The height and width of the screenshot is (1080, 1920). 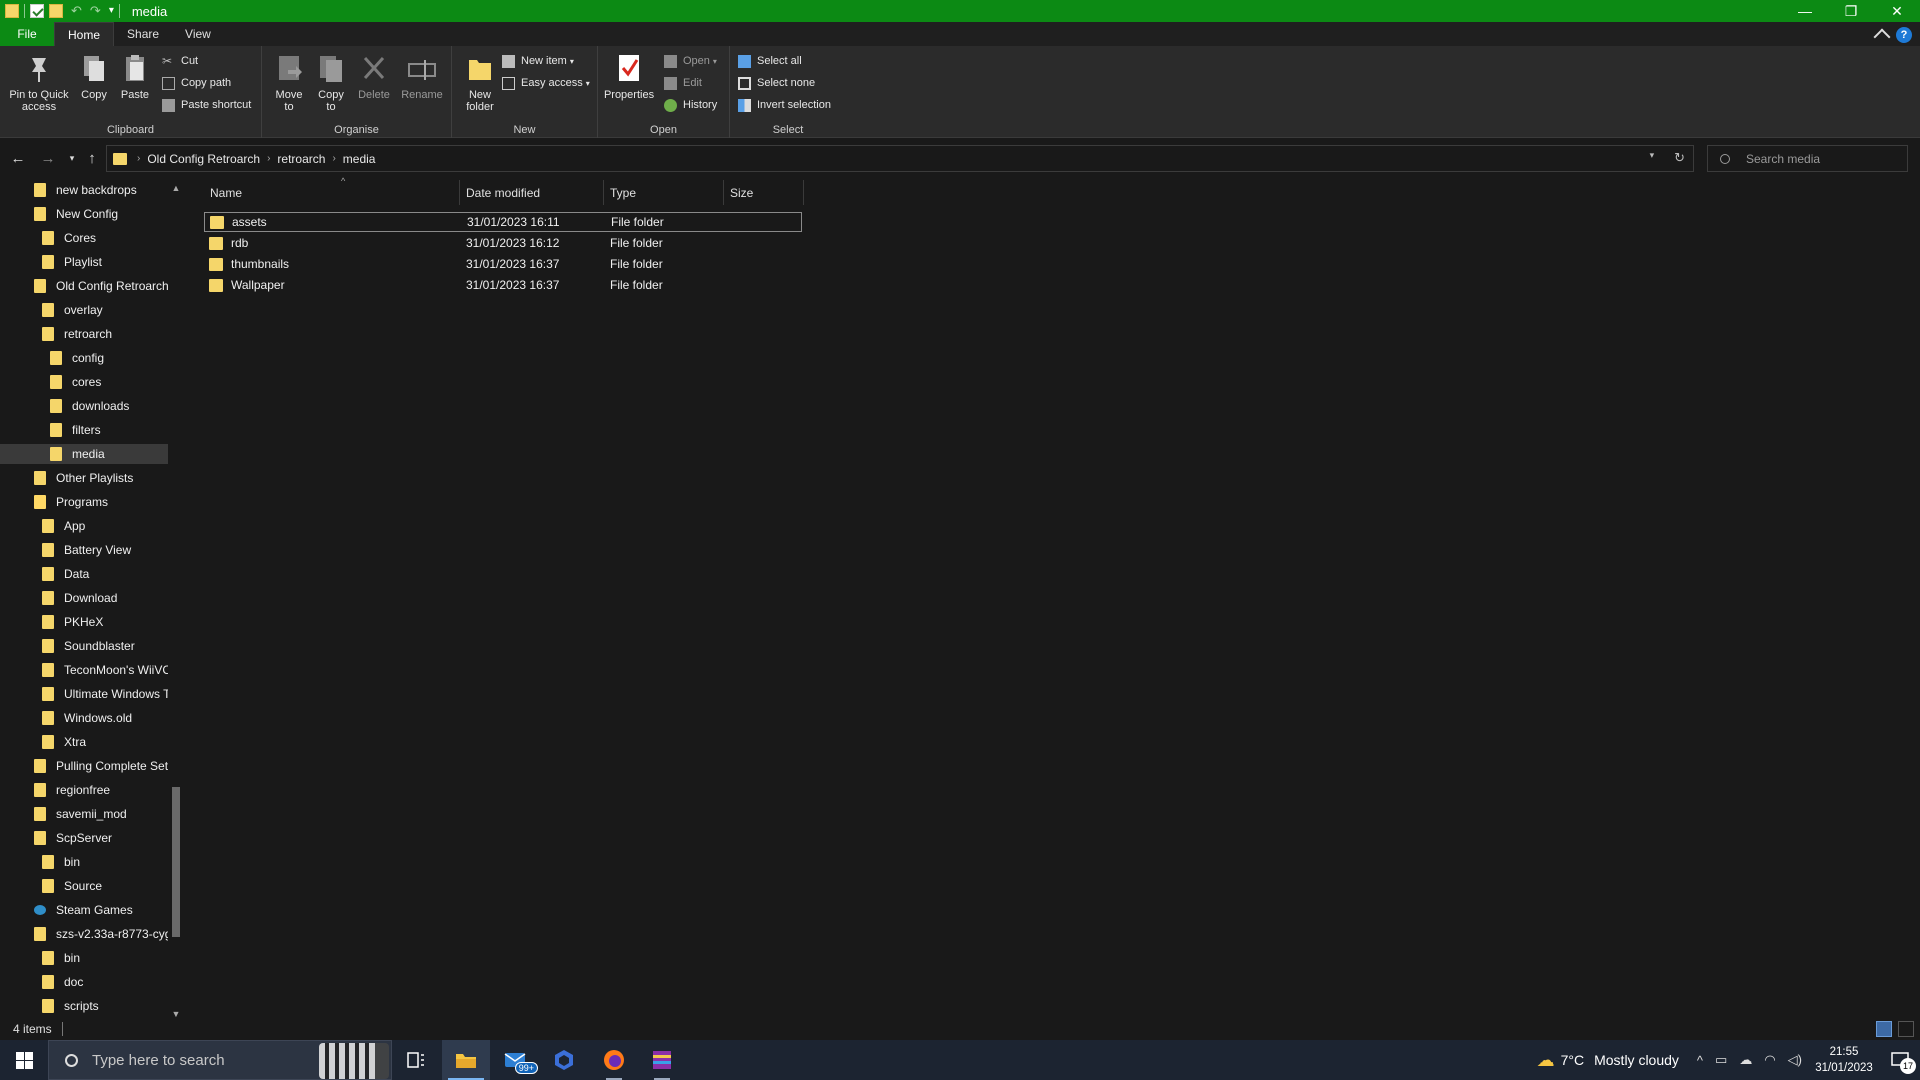 What do you see at coordinates (331, 82) in the screenshot?
I see `copy-to-button: Copy to` at bounding box center [331, 82].